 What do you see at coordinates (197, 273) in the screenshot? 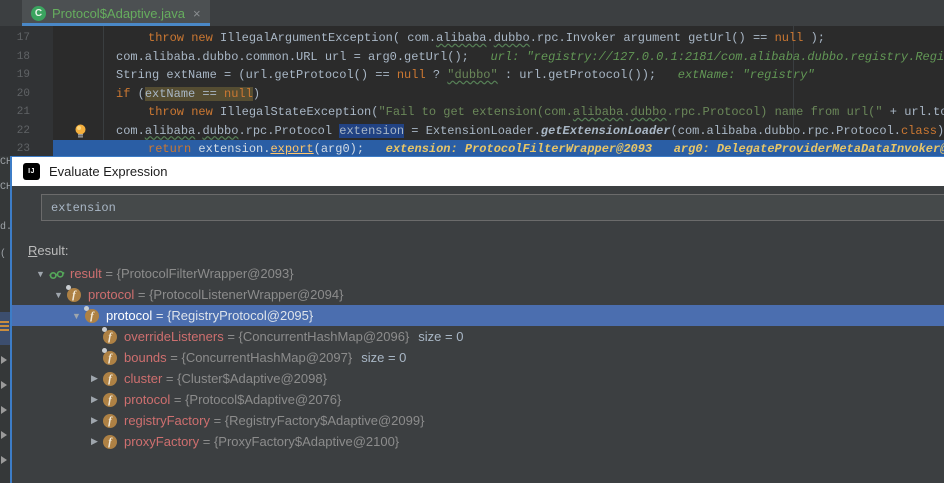
I see `variable-value: = {ProtocolFilterWrapper@2093}` at bounding box center [197, 273].